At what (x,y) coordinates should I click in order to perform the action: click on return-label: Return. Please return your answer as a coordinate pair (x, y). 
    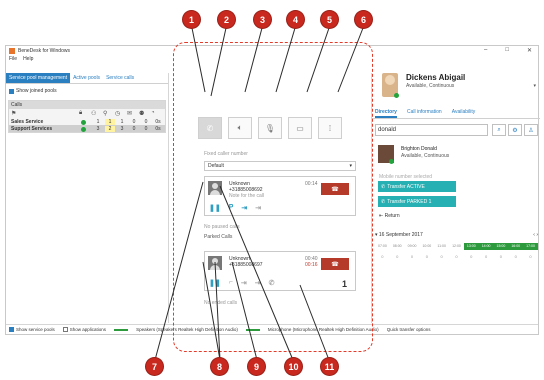
    Looking at the image, I should click on (392, 216).